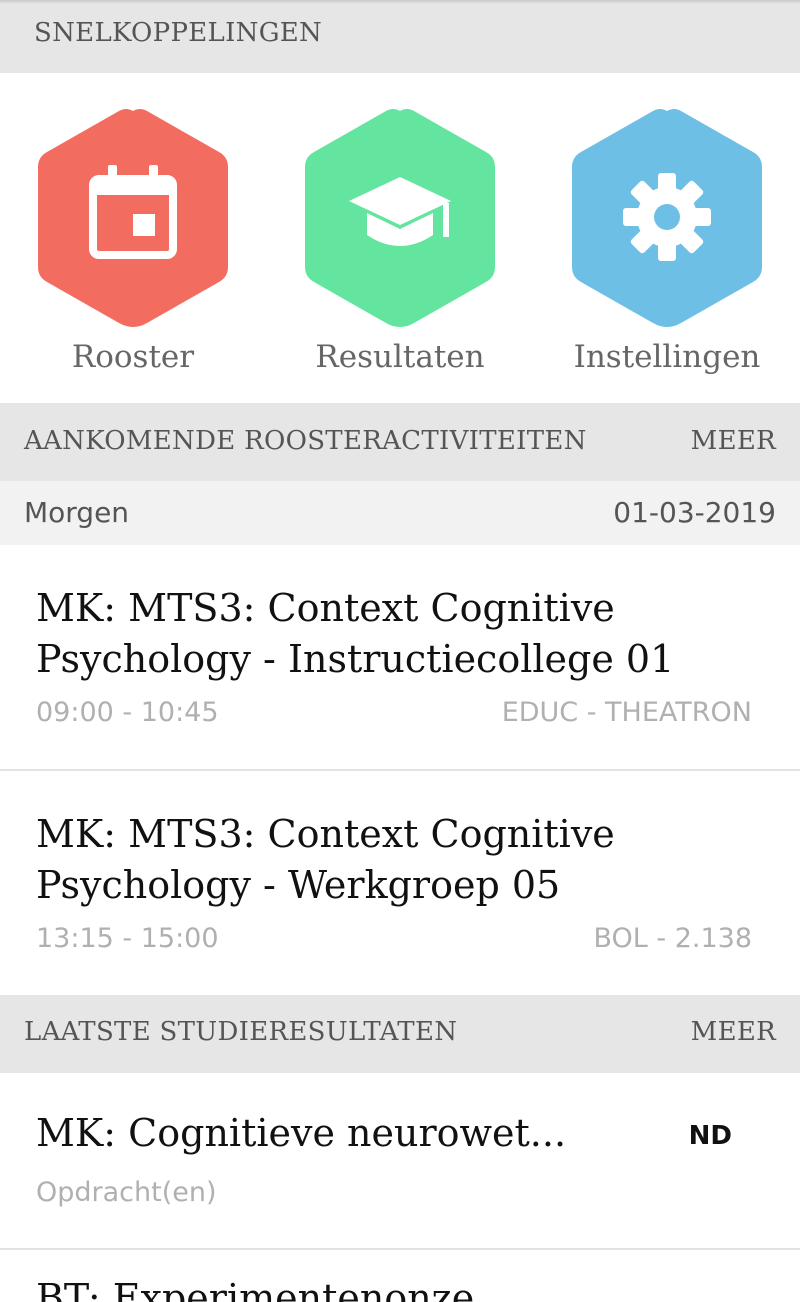 The height and width of the screenshot is (1302, 800). What do you see at coordinates (400, 36) in the screenshot?
I see `quick-links-header: SNELKOPPELINGEN` at bounding box center [400, 36].